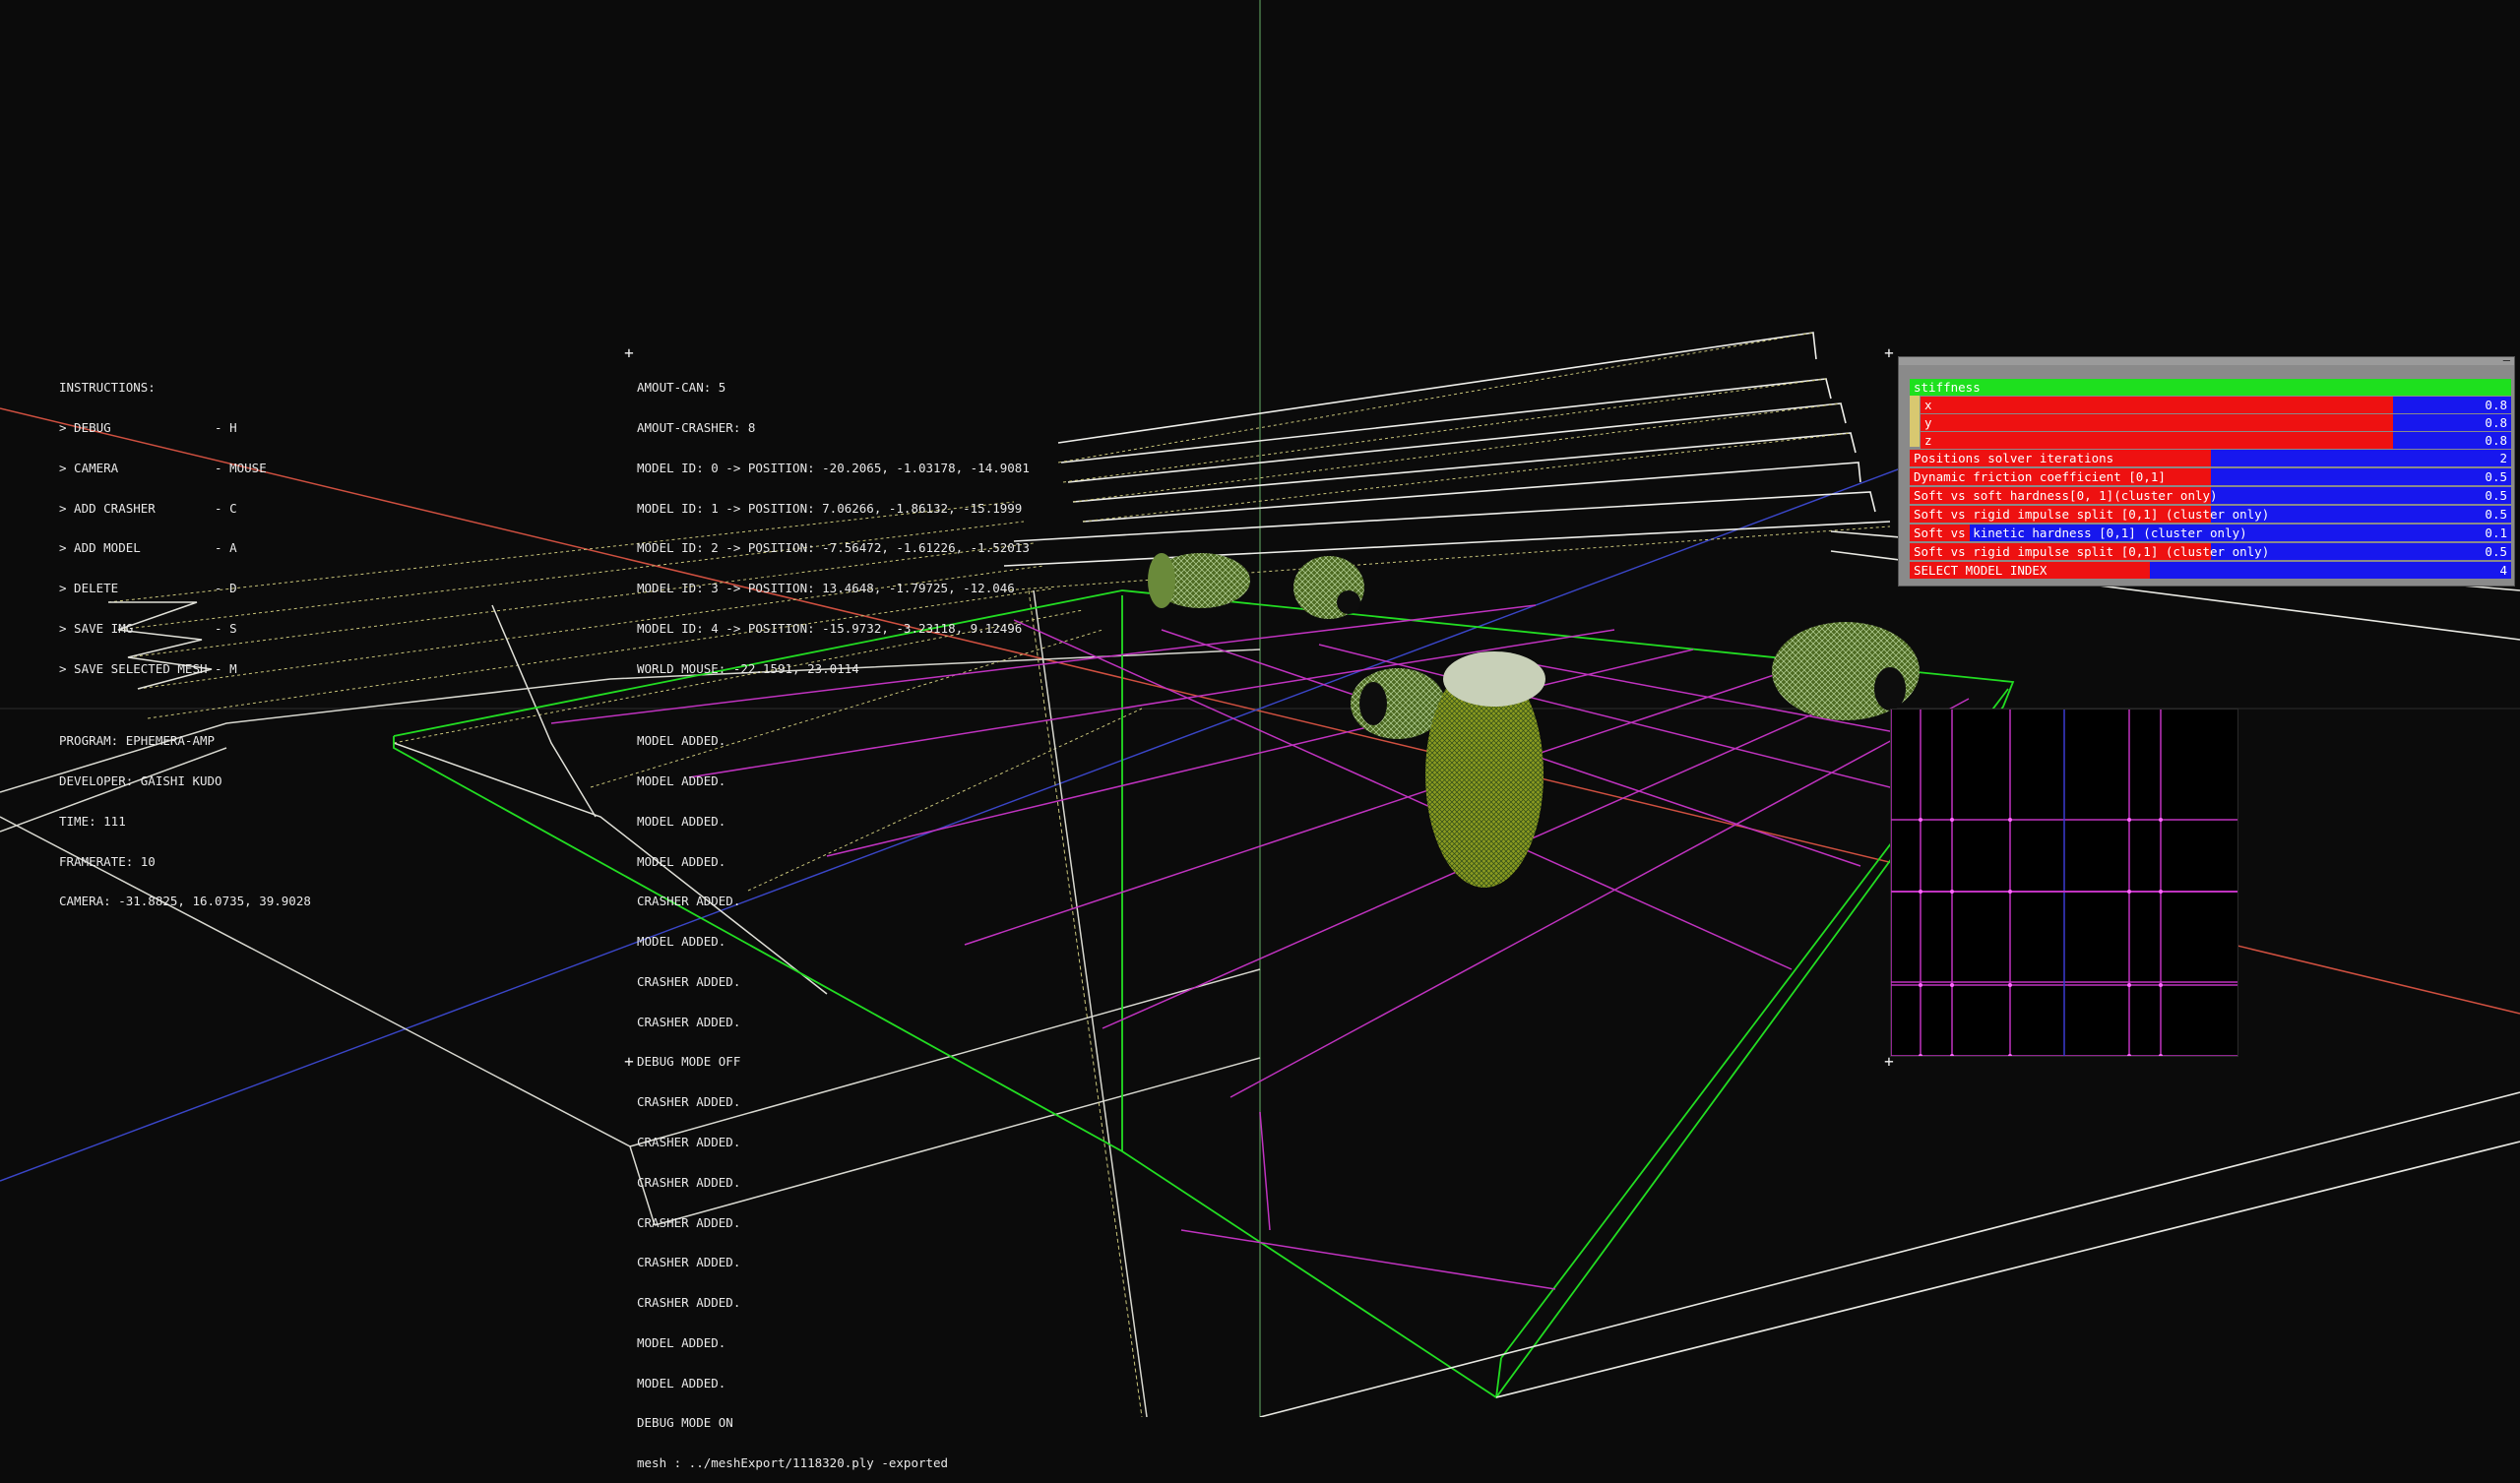 The image size is (2520, 1483). Describe the element at coordinates (107, 388) in the screenshot. I see `instructions-title: INSTRUCTIONS:` at that location.